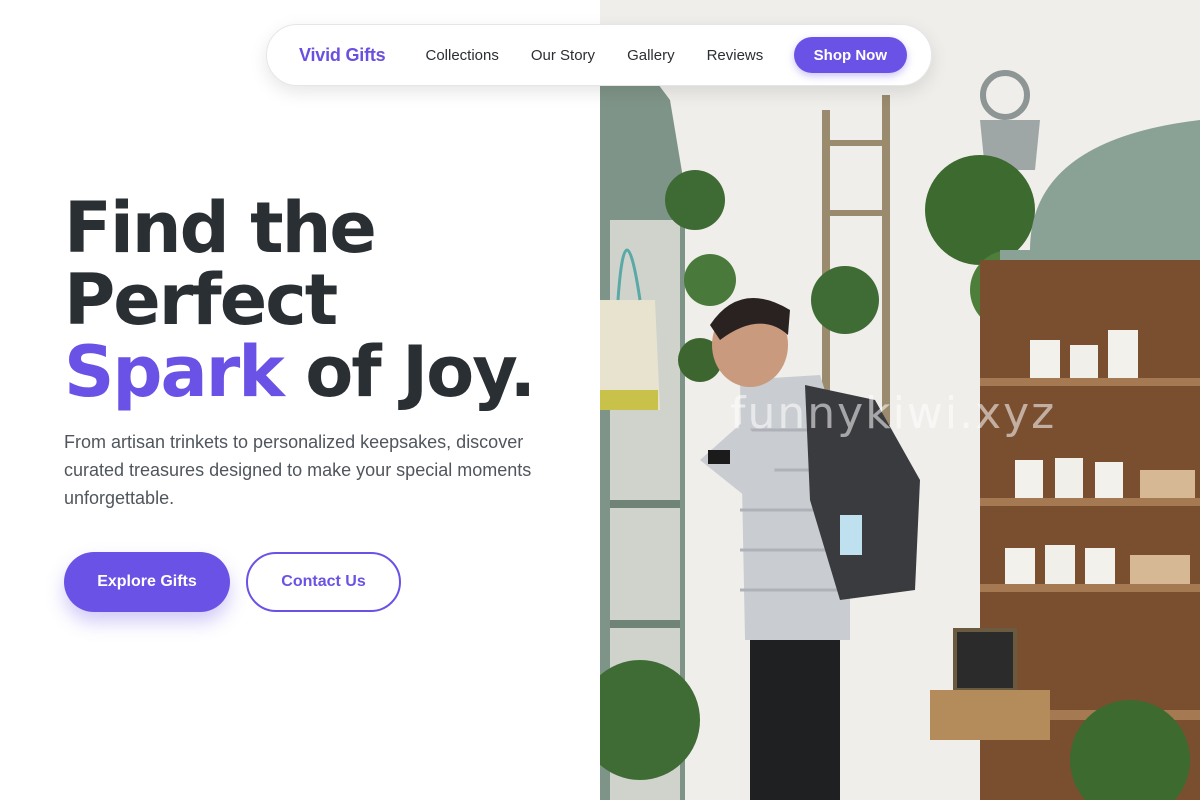  Describe the element at coordinates (462, 55) in the screenshot. I see `nav-link-collections: Collections` at that location.